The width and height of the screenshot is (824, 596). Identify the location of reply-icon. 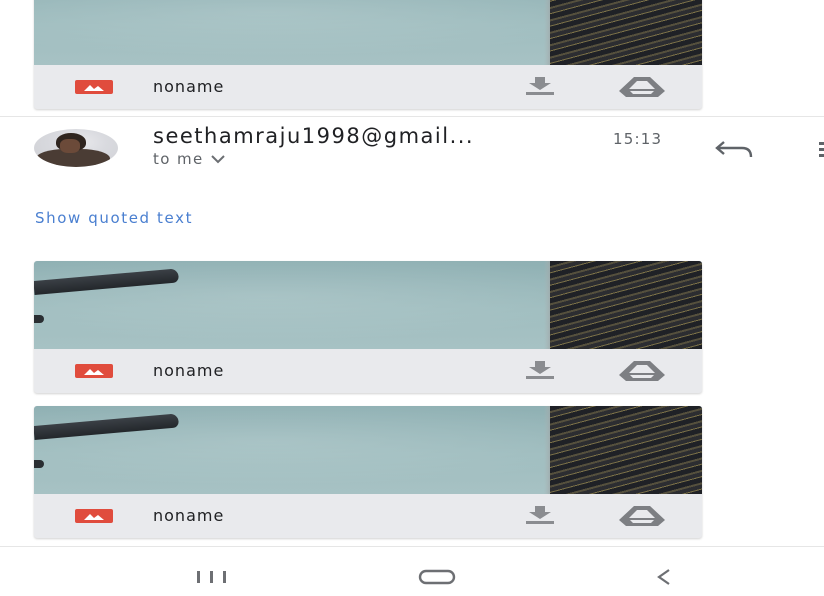
(734, 149).